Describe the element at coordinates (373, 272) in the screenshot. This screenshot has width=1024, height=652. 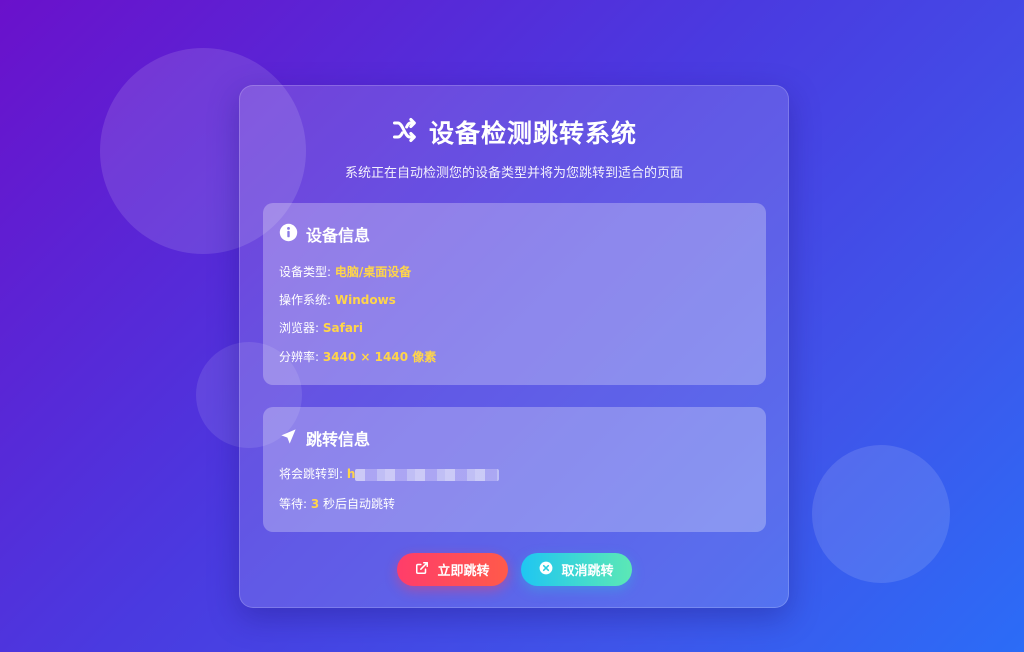
I see `device-type-value: 电脑/桌面设备` at that location.